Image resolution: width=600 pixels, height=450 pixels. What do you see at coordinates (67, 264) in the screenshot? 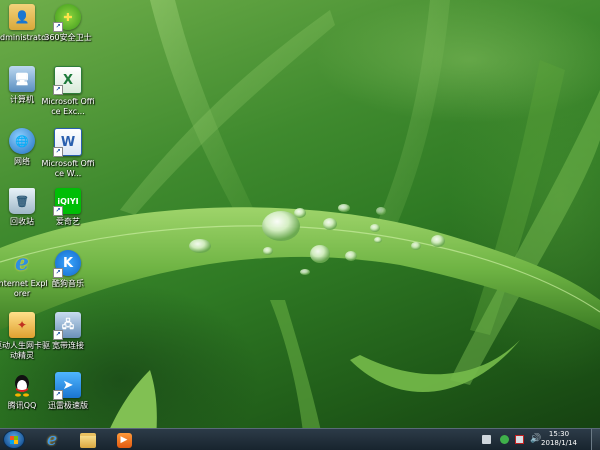
I see `kugou-icon: K ↗` at bounding box center [67, 264].